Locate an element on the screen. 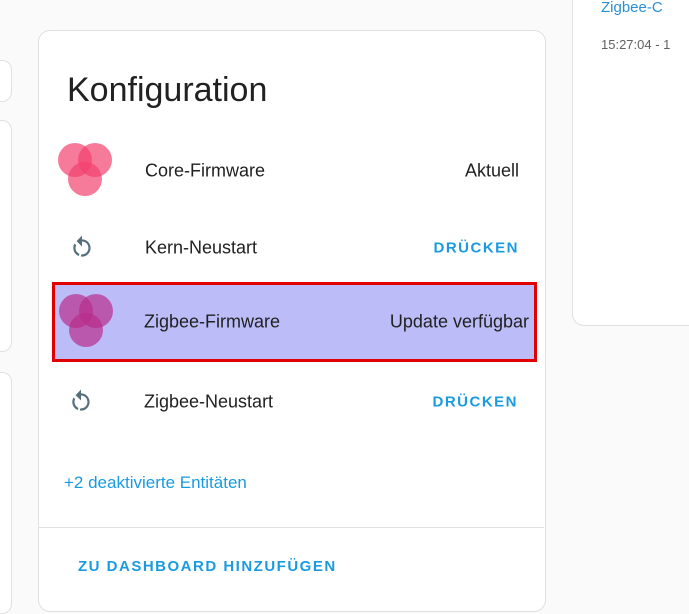  entity-state: Update verfügbar is located at coordinates (459, 321).